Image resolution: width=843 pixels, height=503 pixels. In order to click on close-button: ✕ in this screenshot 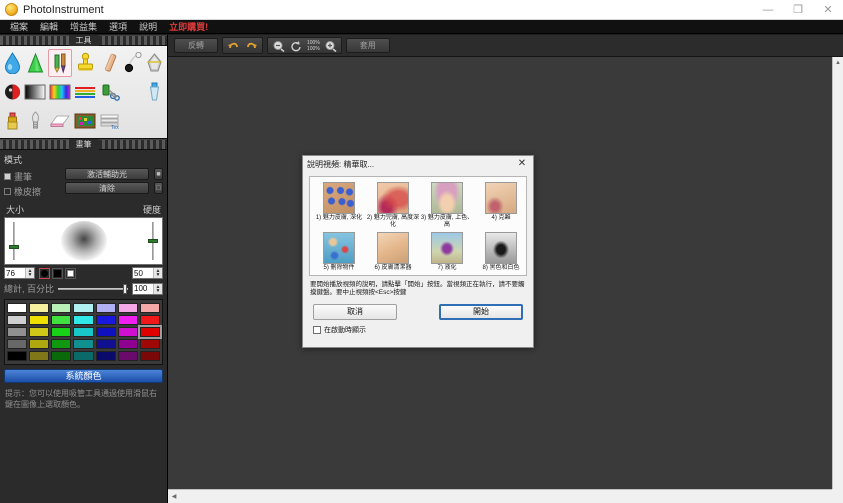, I will do `click(828, 10)`.